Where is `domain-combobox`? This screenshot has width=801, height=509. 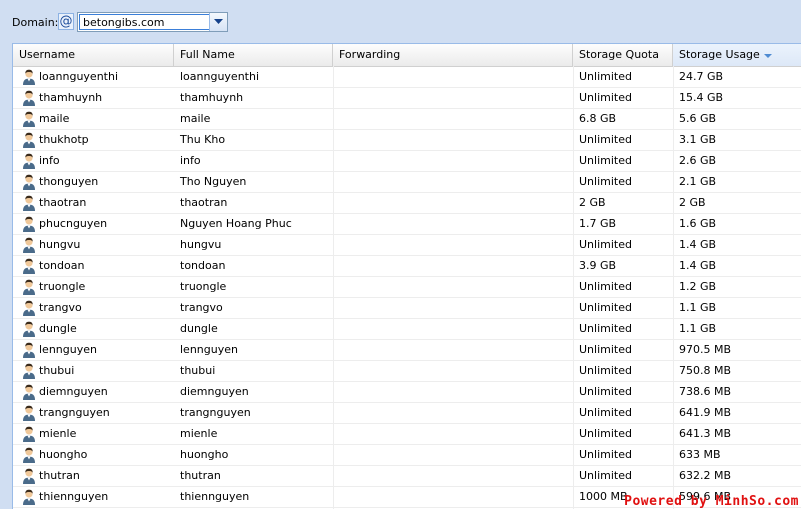 domain-combobox is located at coordinates (152, 22).